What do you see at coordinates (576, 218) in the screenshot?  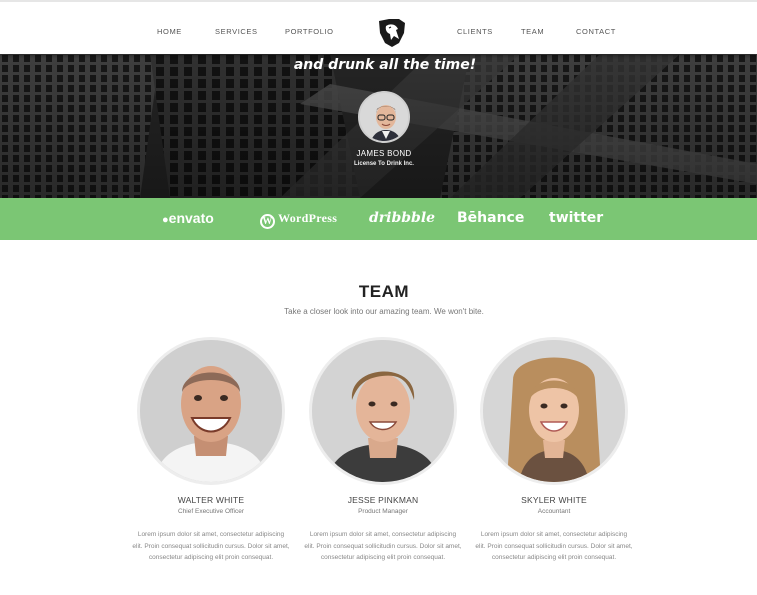 I see `client-twitter-logo: twitter` at bounding box center [576, 218].